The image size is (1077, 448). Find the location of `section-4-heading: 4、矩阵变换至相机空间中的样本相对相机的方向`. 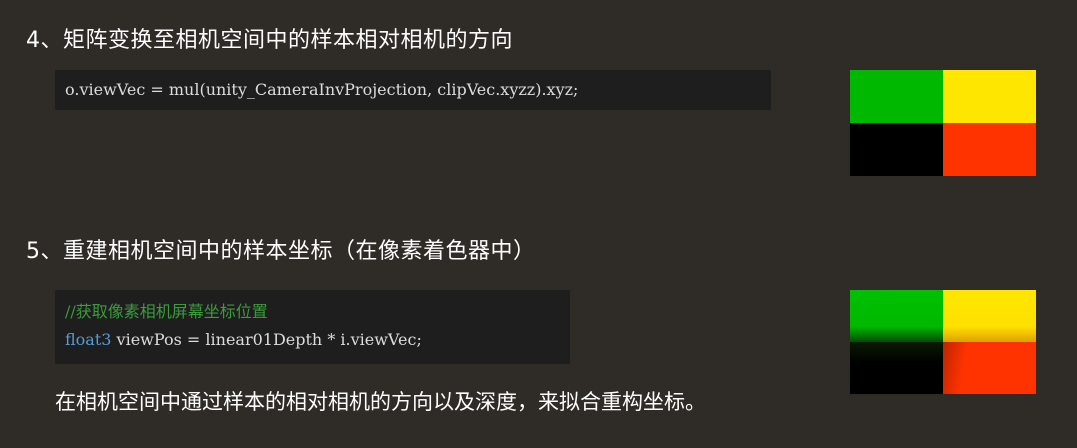

section-4-heading: 4、矩阵变换至相机空间中的样本相对相机的方向 is located at coordinates (269, 40).